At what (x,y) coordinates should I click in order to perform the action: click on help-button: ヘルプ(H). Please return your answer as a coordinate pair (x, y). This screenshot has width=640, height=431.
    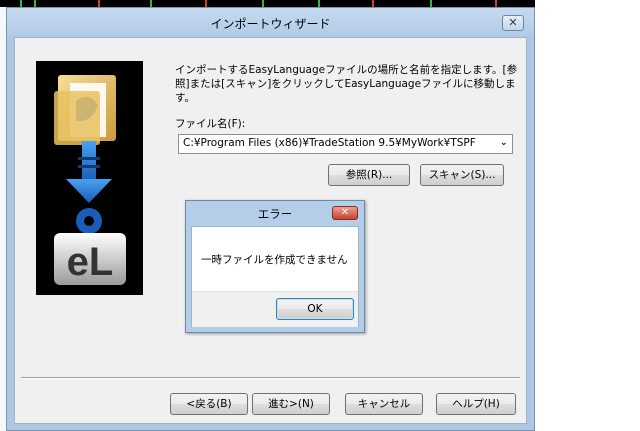
    Looking at the image, I should click on (476, 404).